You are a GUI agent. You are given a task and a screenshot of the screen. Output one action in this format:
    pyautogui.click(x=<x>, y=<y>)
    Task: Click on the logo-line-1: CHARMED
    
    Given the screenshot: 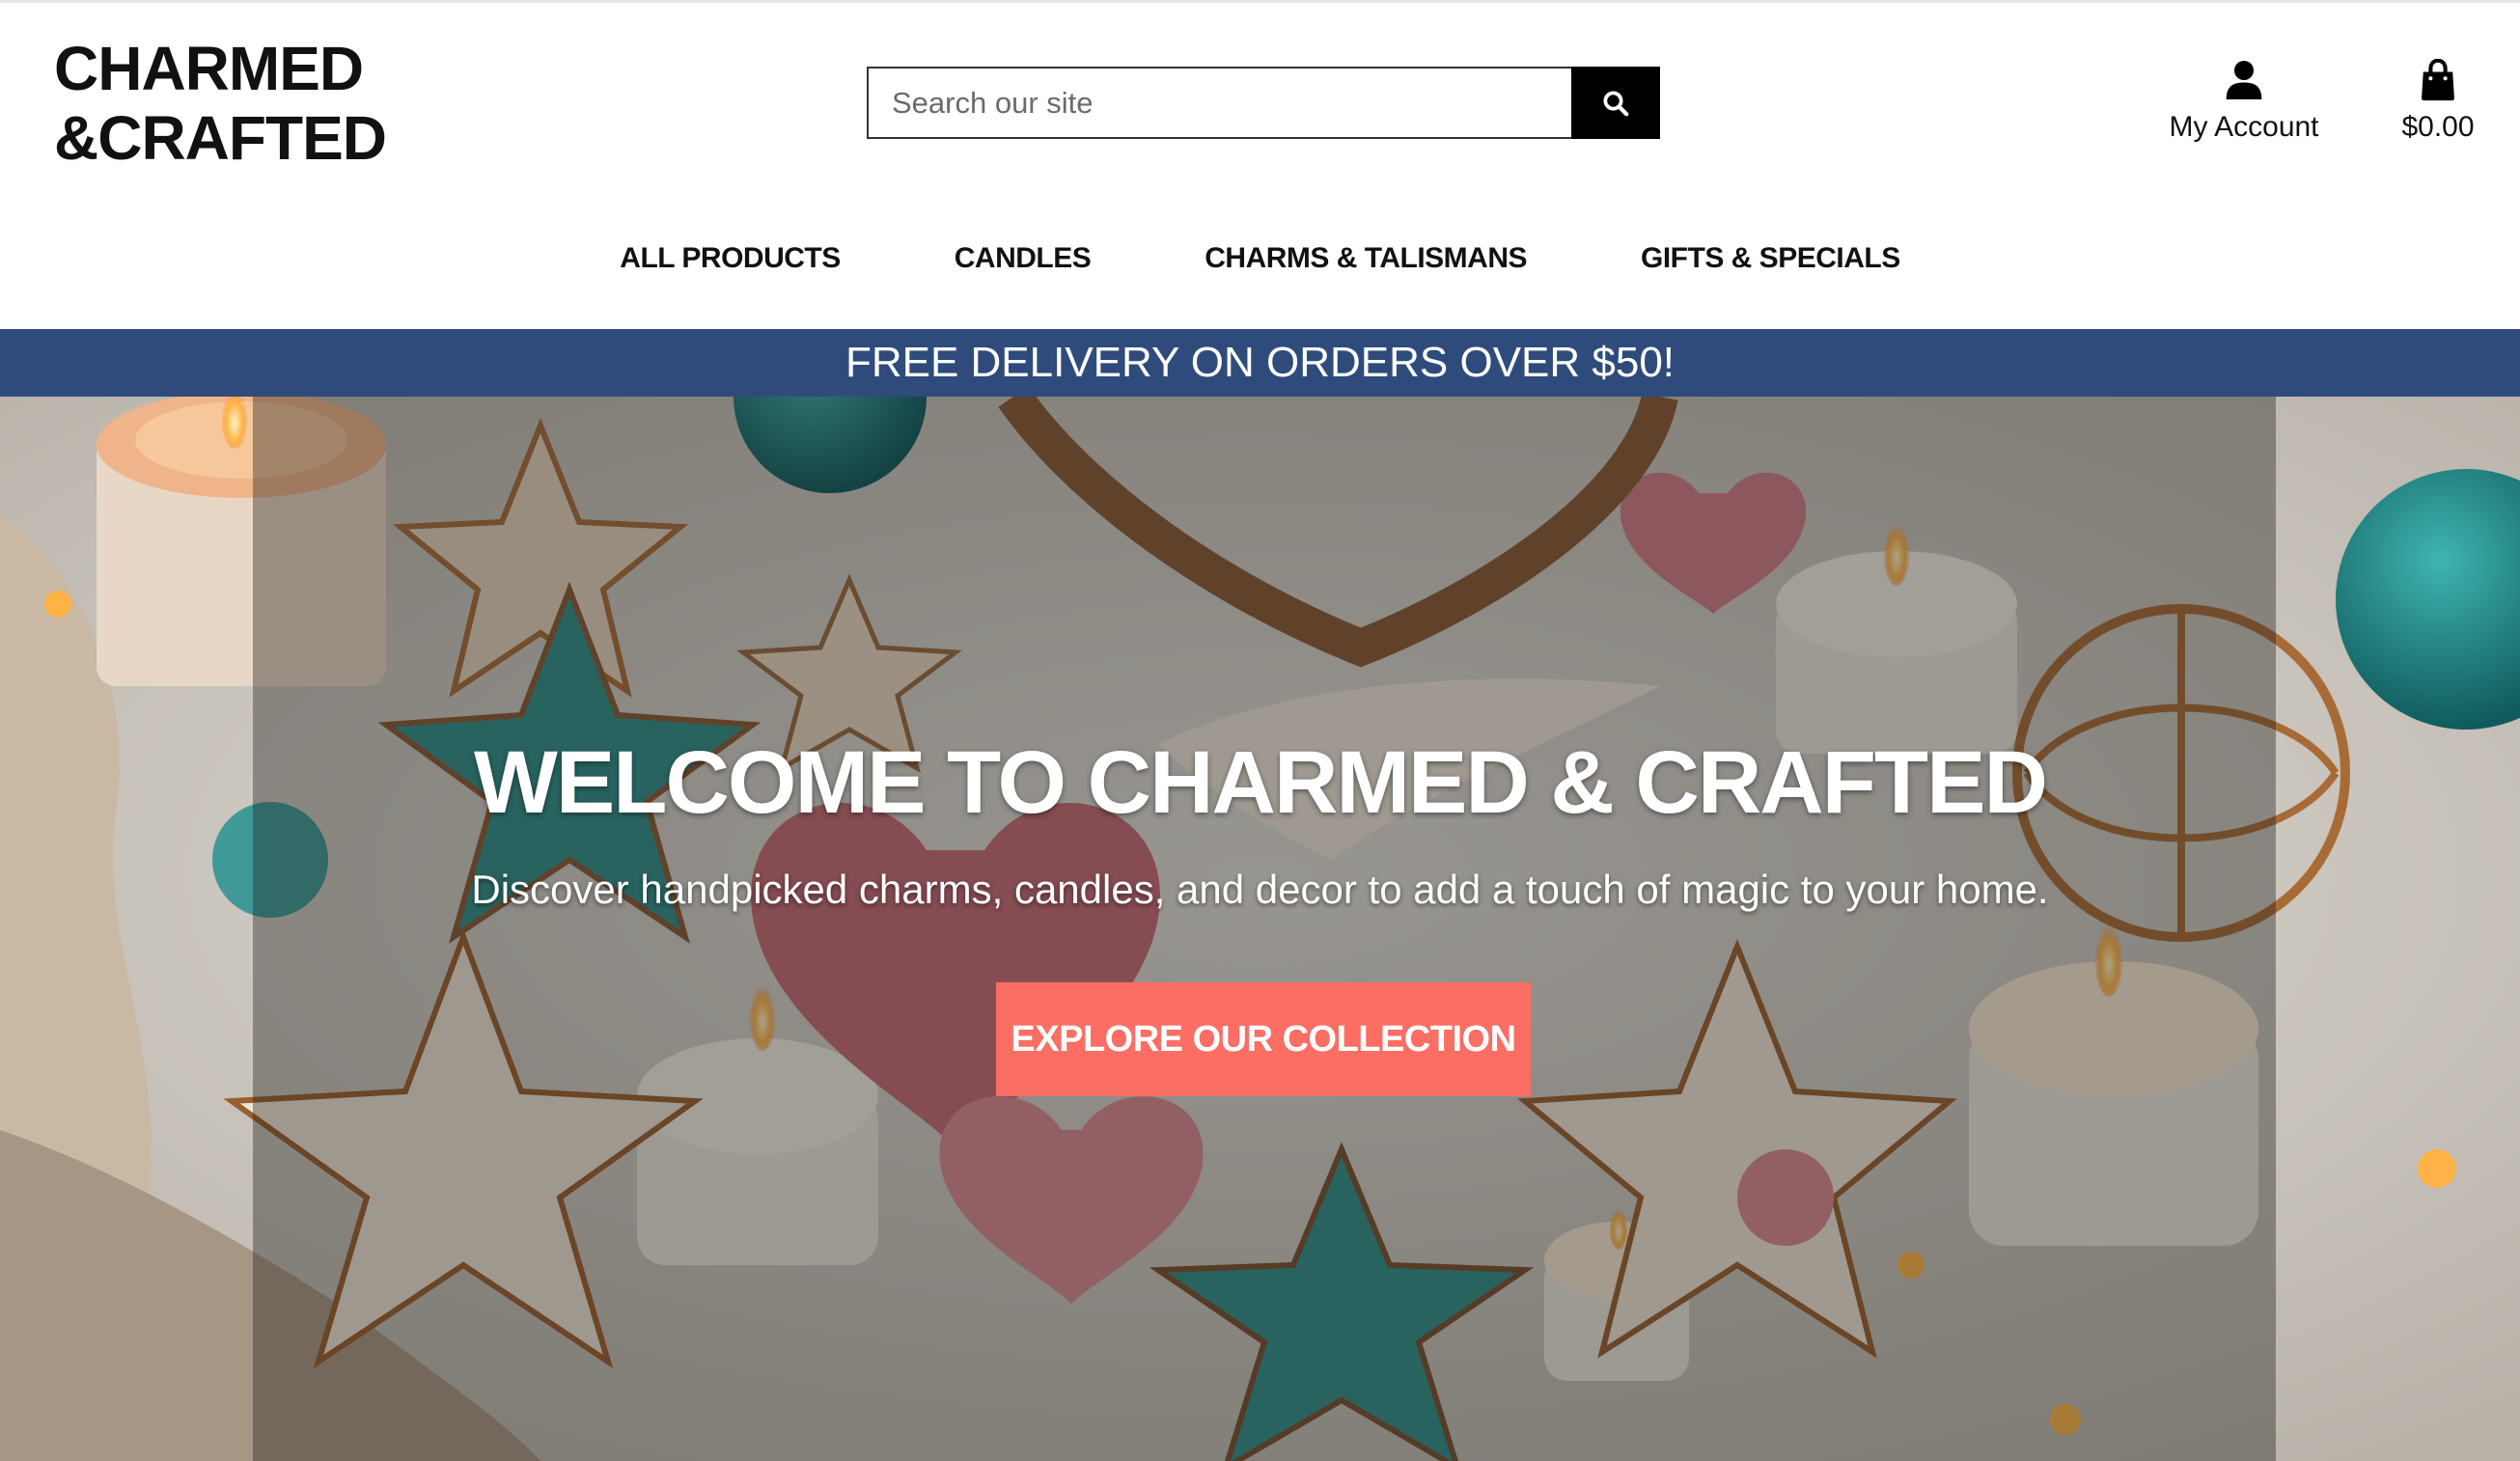 What is the action you would take?
    pyautogui.click(x=209, y=68)
    